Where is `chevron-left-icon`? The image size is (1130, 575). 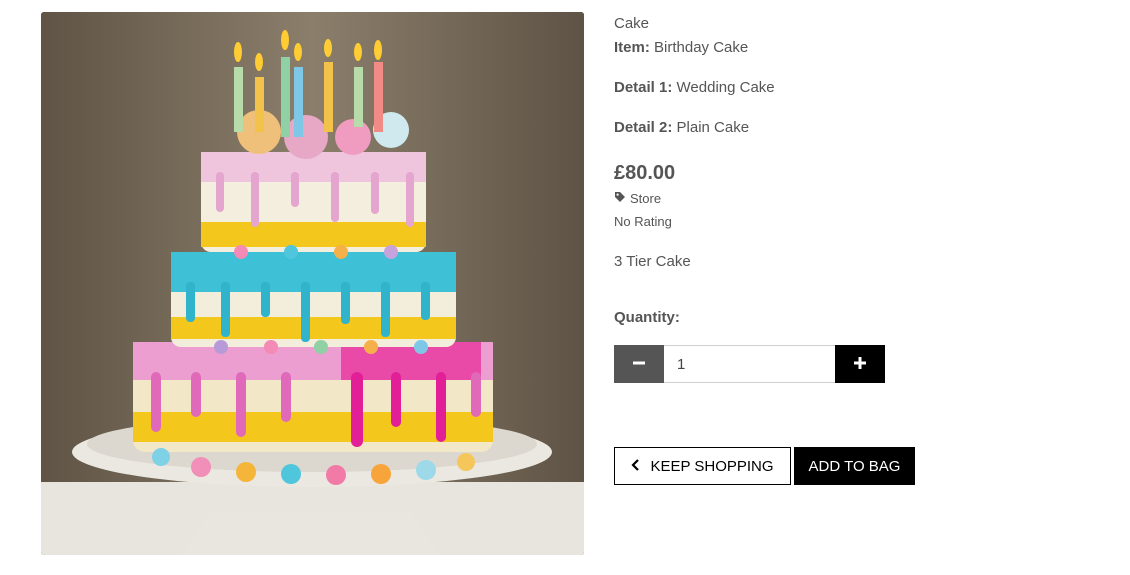 chevron-left-icon is located at coordinates (635, 466).